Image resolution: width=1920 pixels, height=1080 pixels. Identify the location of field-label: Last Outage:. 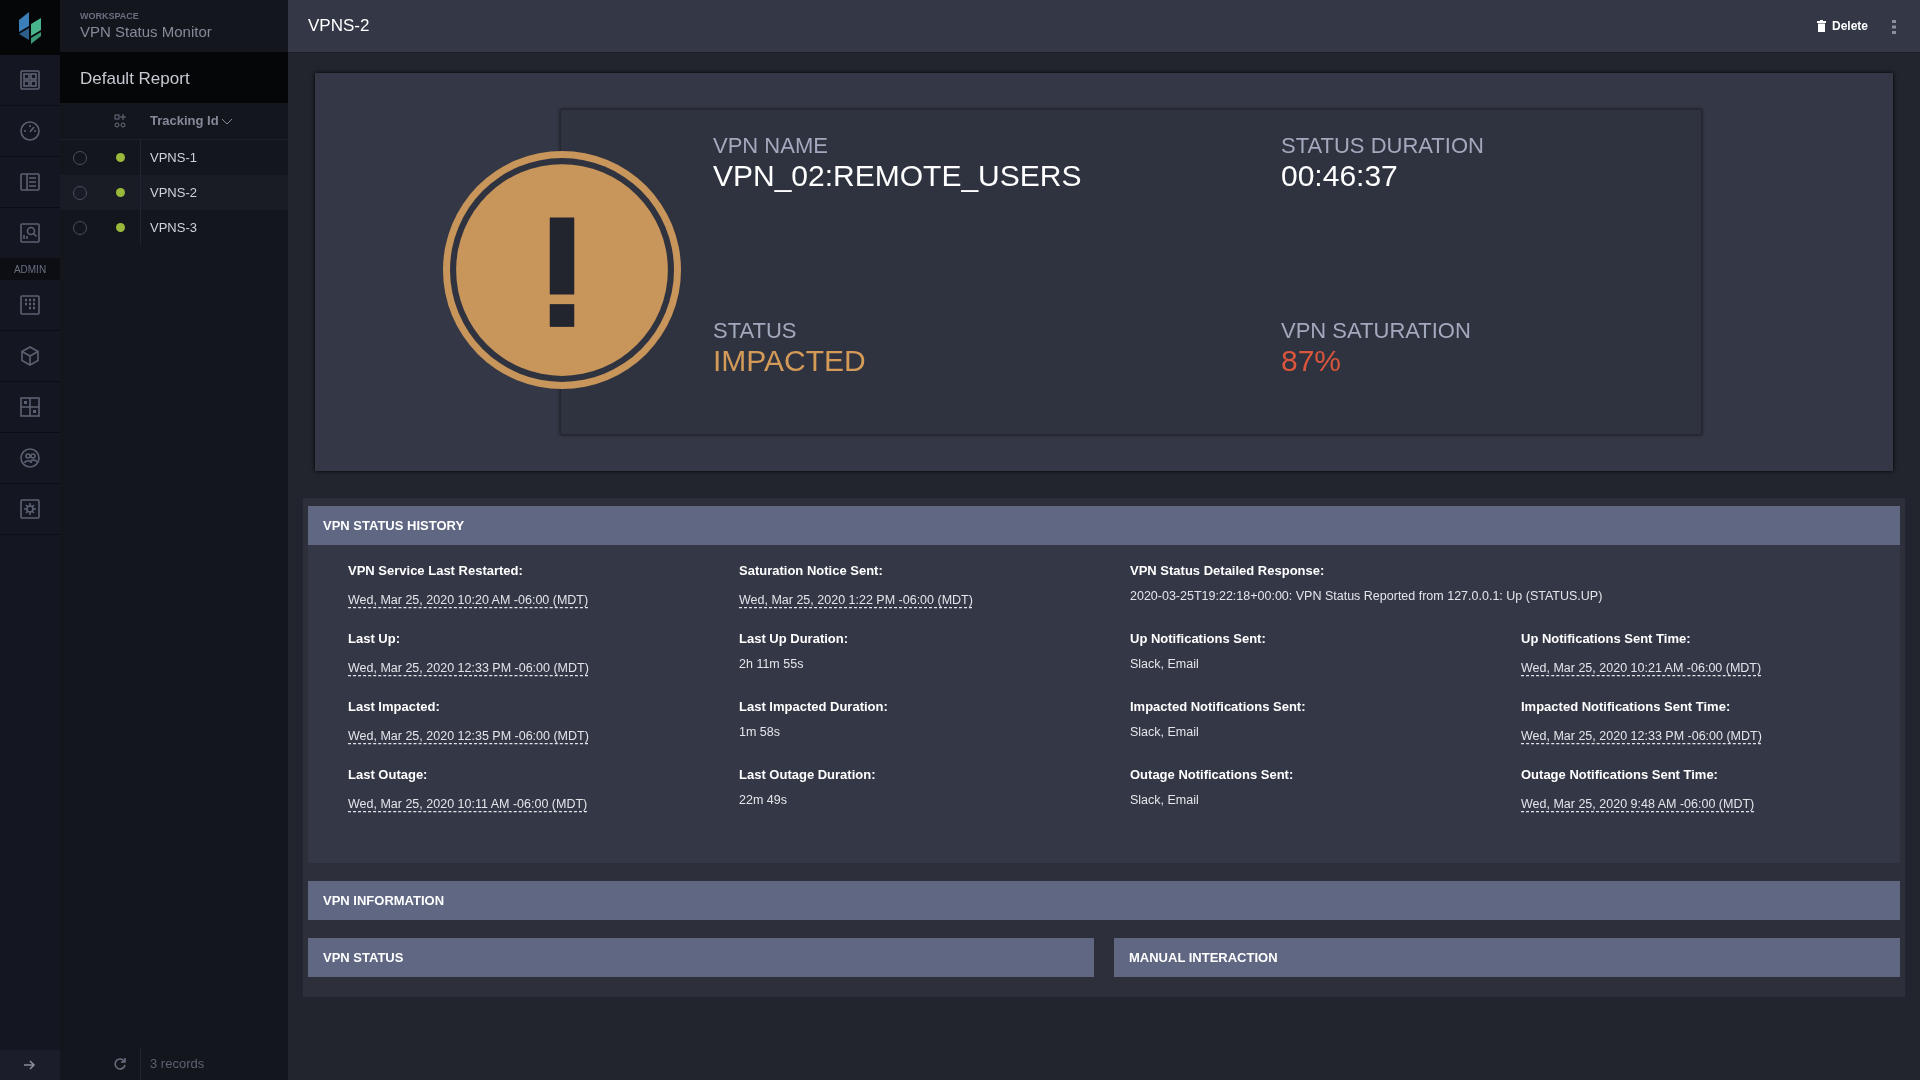
(388, 775).